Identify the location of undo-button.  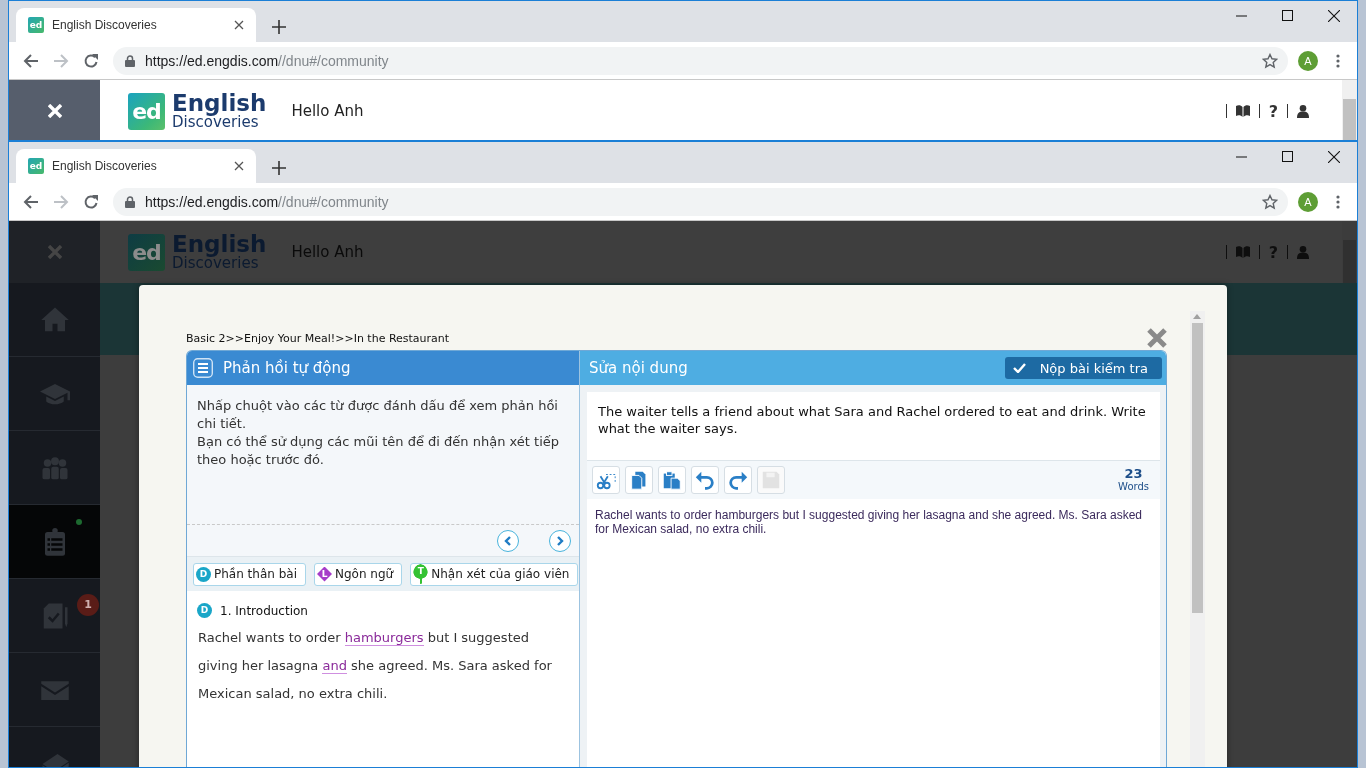
(705, 480).